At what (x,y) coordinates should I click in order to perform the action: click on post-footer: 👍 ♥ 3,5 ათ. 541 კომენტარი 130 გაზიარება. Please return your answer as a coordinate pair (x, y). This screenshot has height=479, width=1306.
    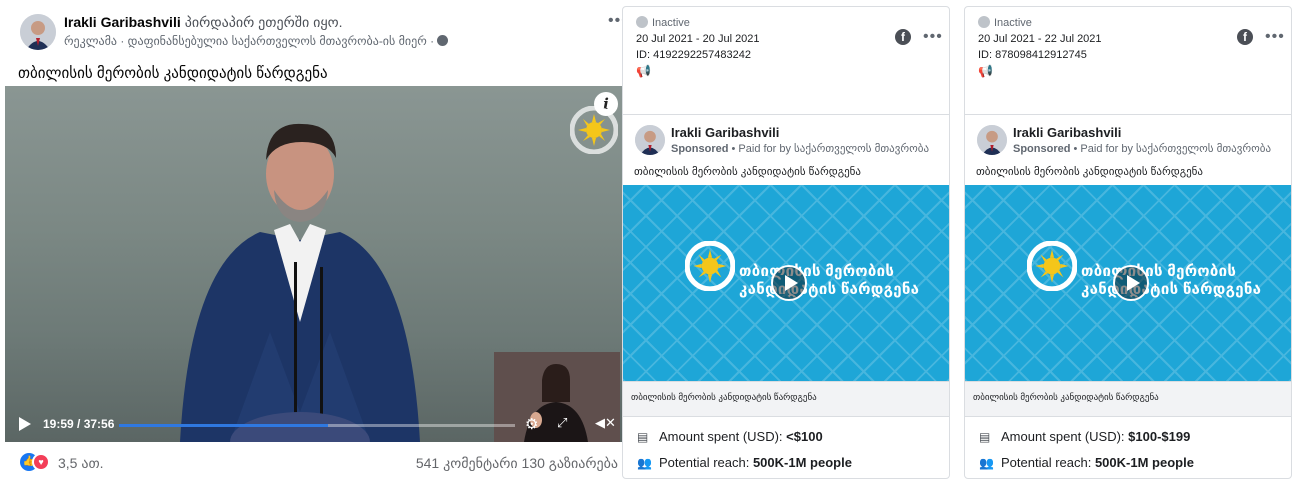
    Looking at the image, I should click on (318, 463).